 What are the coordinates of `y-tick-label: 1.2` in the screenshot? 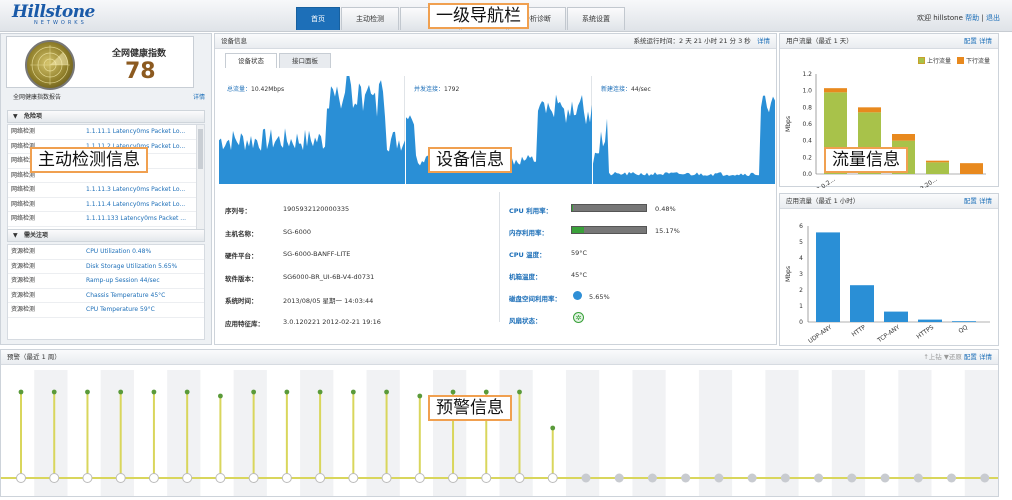 It's located at (807, 74).